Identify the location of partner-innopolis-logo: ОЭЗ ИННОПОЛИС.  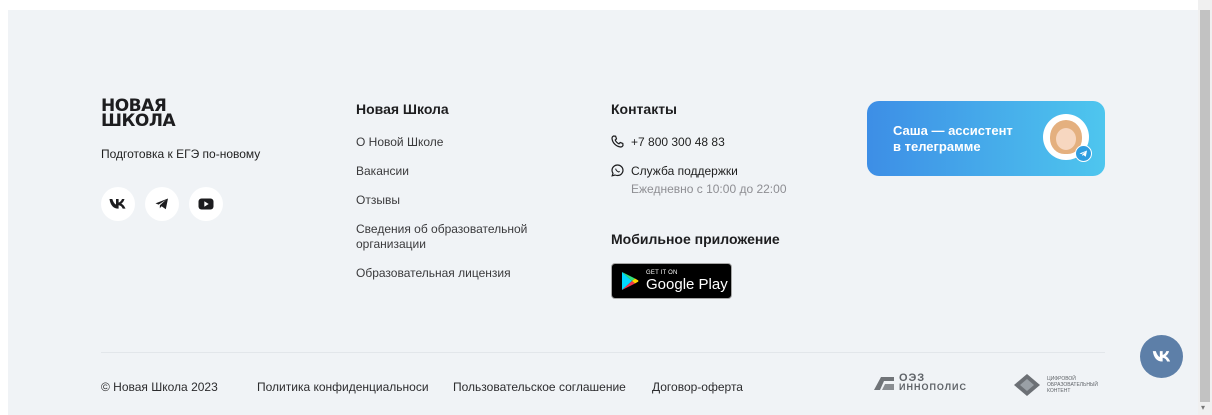
(920, 382).